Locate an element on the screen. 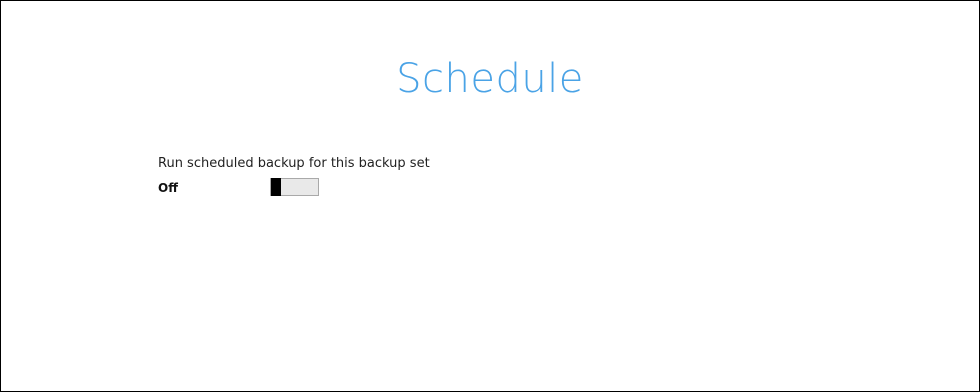 Image resolution: width=980 pixels, height=392 pixels. schedule-toggle-row: Off is located at coordinates (294, 189).